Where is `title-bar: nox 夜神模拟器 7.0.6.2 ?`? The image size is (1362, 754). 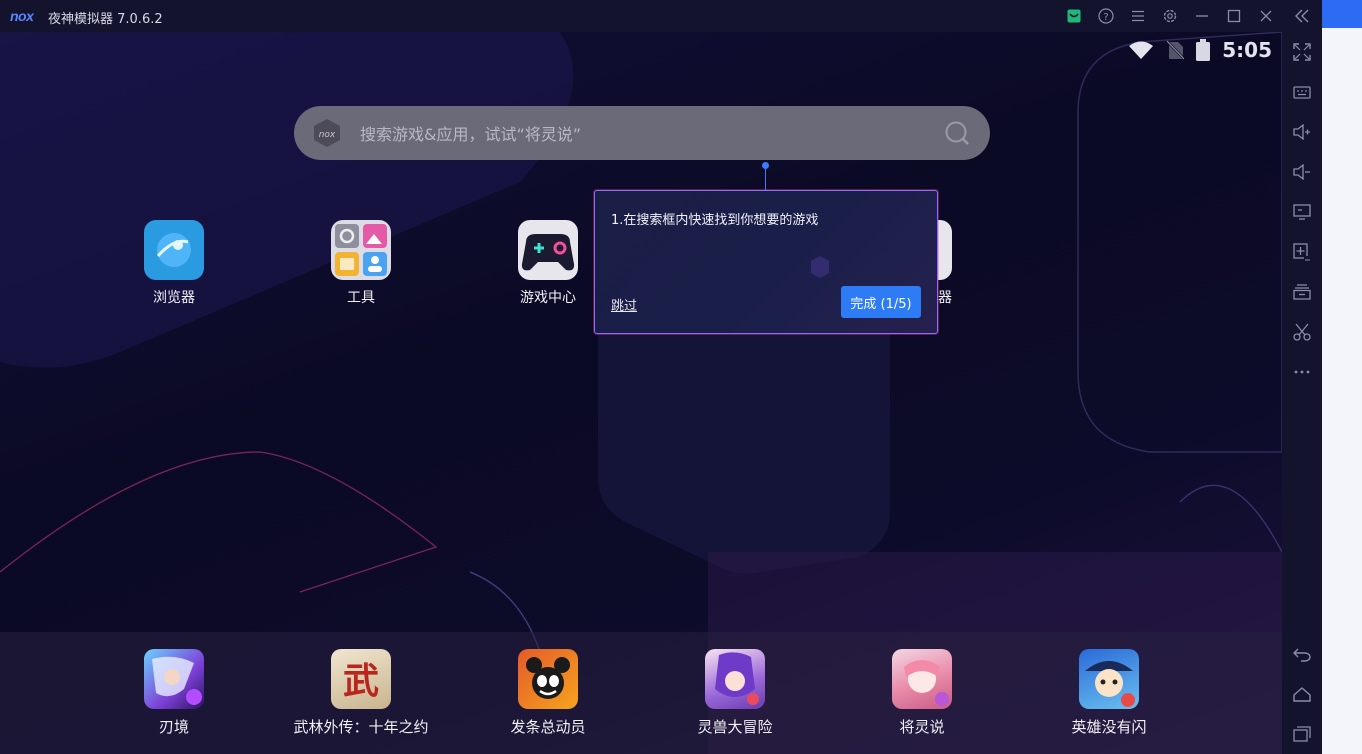 title-bar: nox 夜神模拟器 7.0.6.2 ? is located at coordinates (661, 16).